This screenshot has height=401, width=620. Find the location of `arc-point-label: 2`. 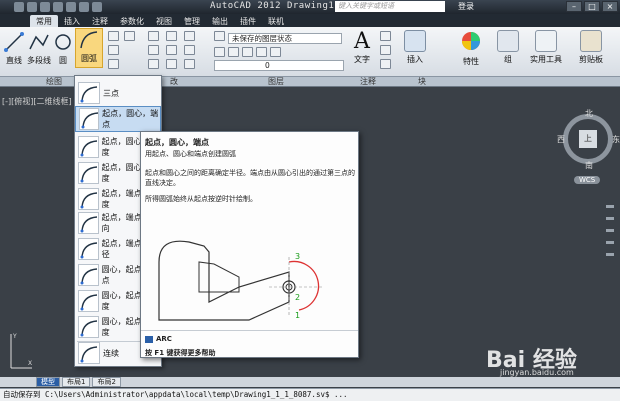

arc-point-label: 2 is located at coordinates (297, 297).